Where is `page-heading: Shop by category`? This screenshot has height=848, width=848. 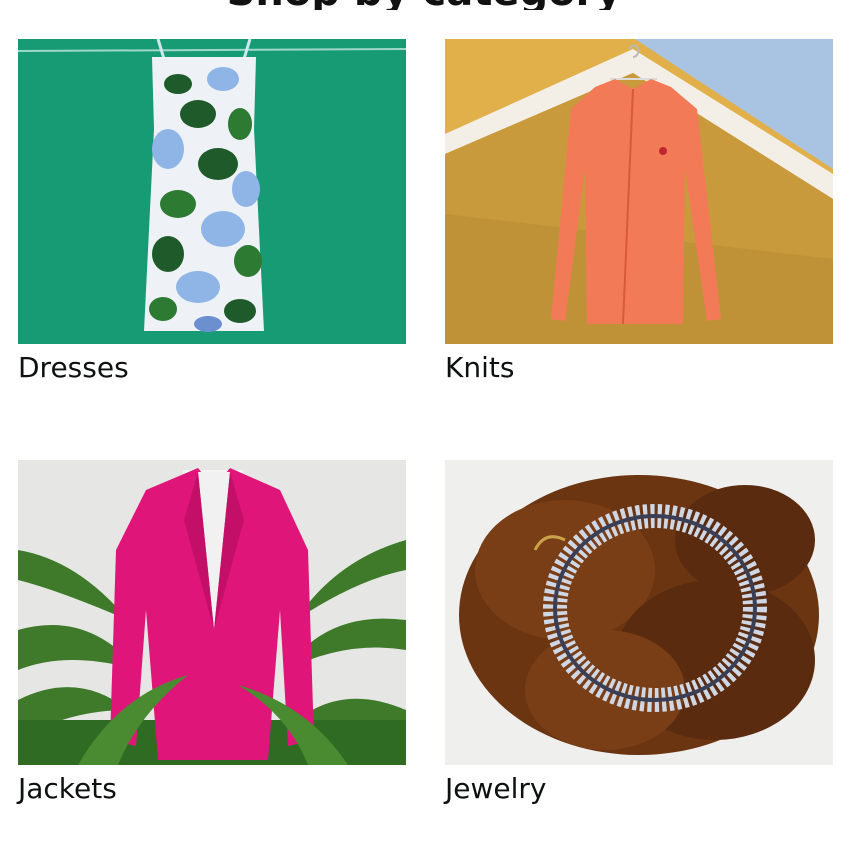 page-heading: Shop by category is located at coordinates (424, 5).